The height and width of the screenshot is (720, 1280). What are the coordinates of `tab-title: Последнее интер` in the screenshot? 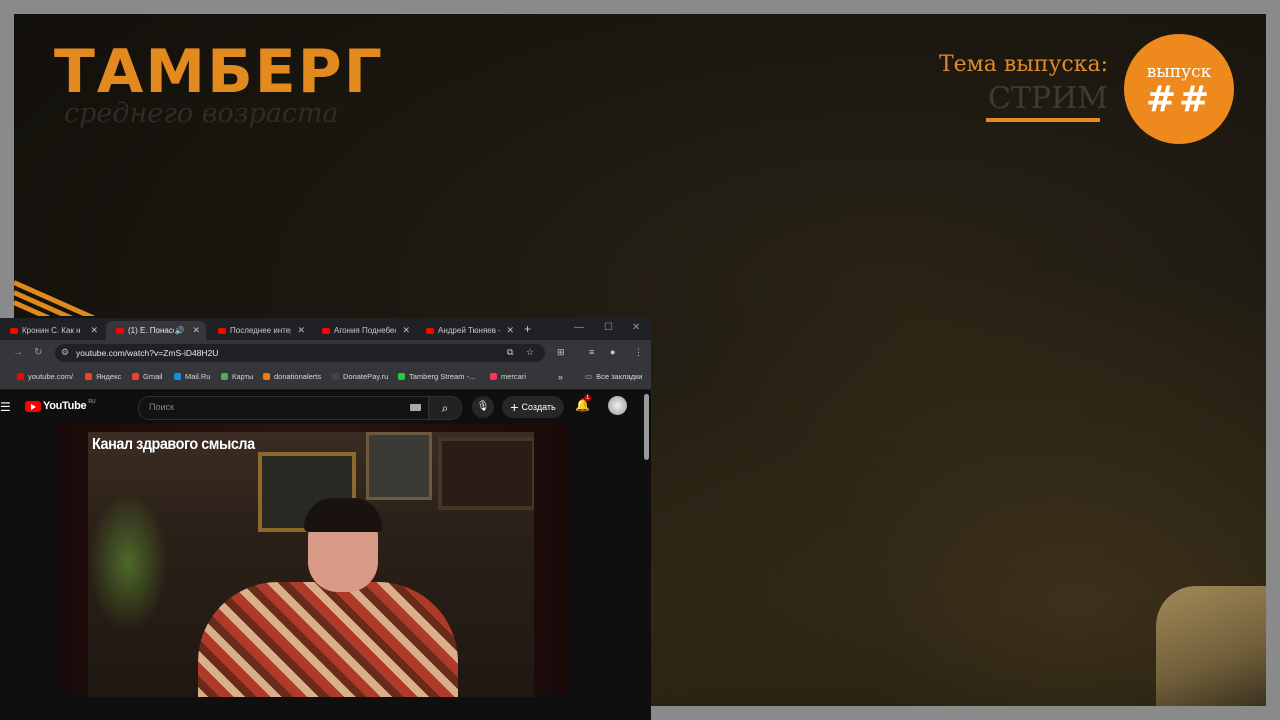 It's located at (261, 330).